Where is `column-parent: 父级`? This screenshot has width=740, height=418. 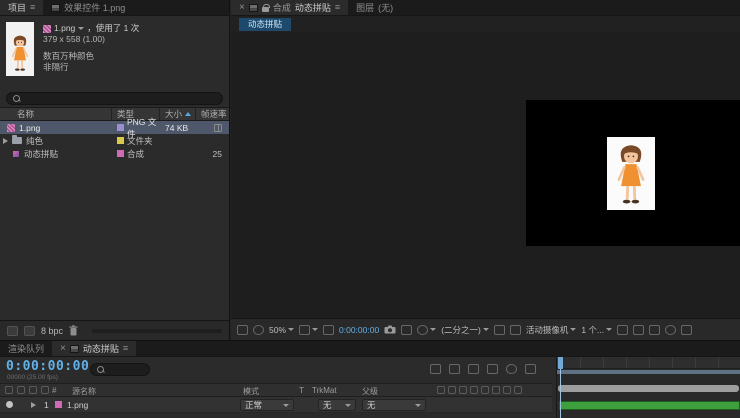
column-parent: 父级 is located at coordinates (370, 391).